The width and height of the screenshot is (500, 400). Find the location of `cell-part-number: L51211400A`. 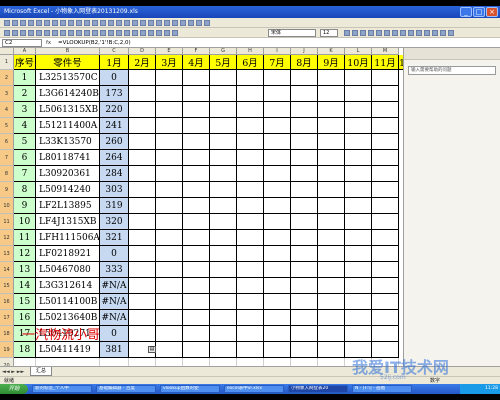

cell-part-number: L51211400A is located at coordinates (68, 126).